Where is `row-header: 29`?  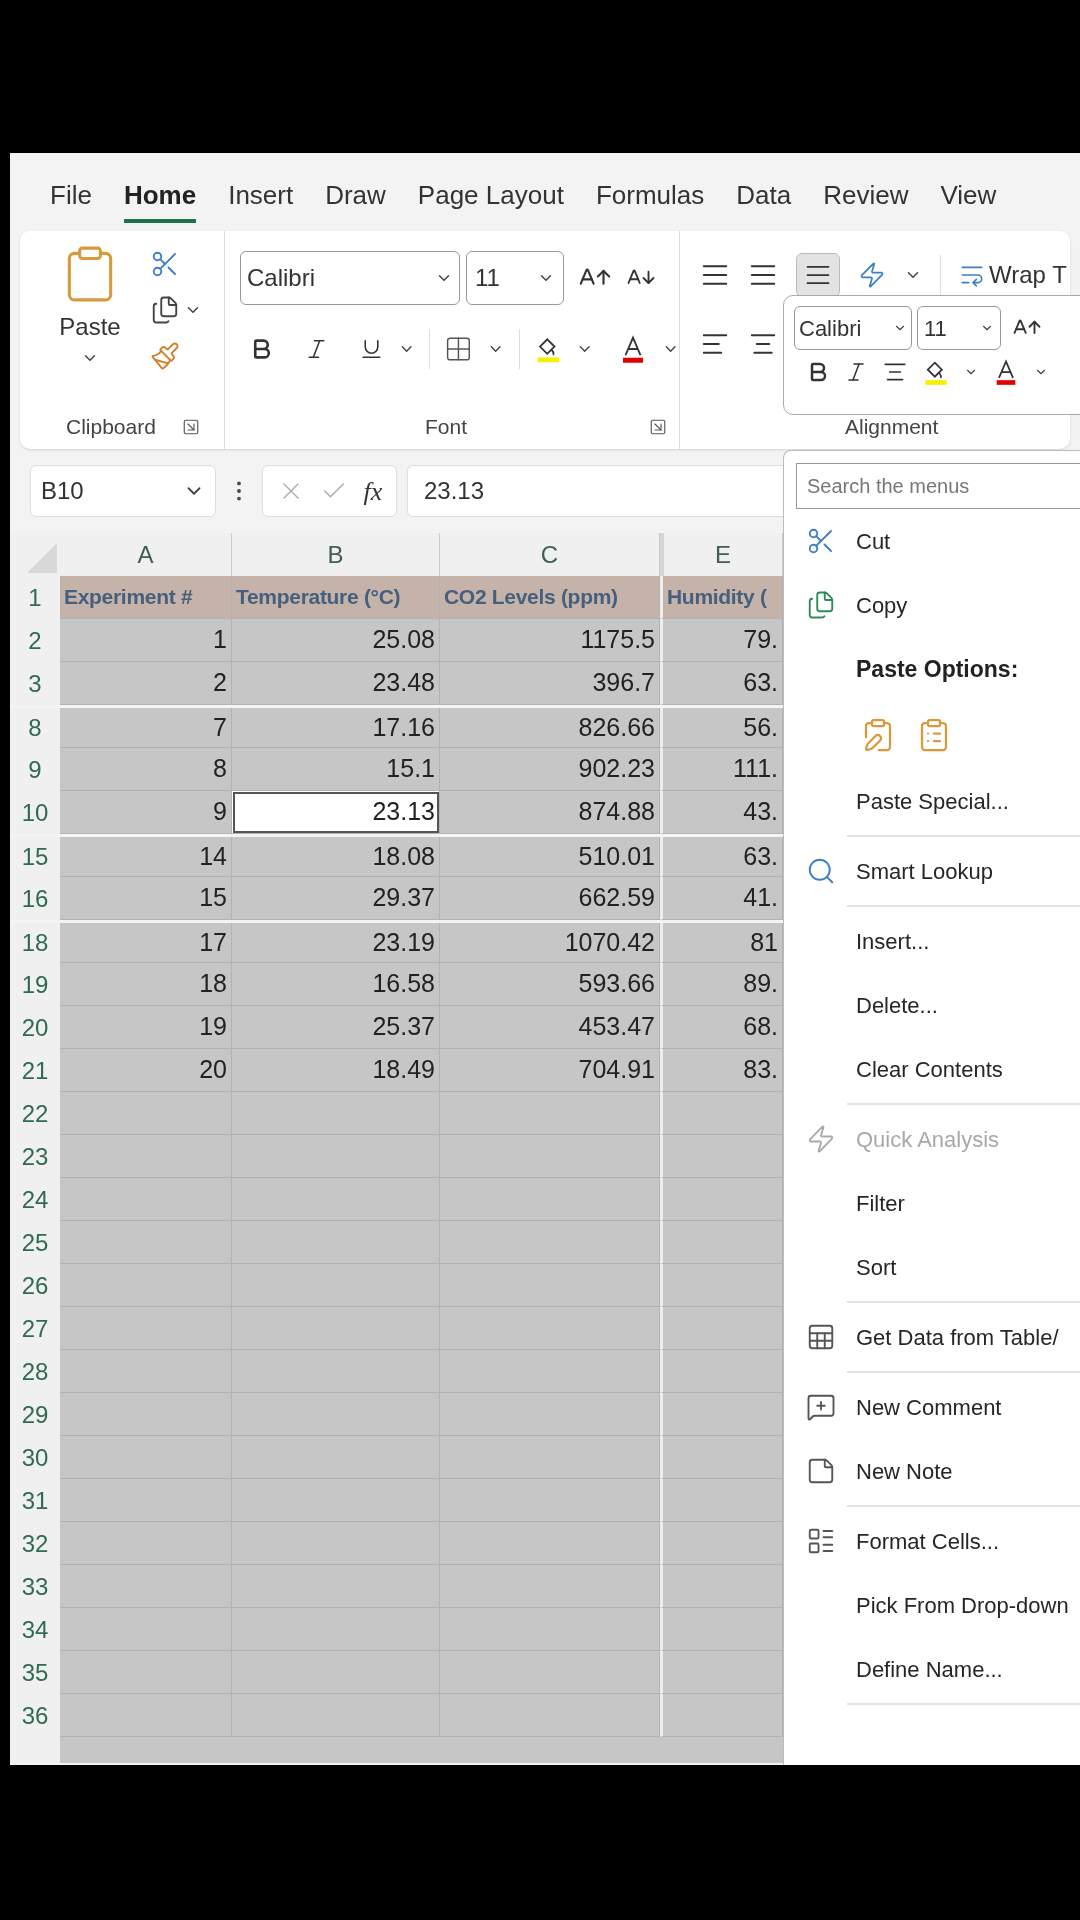 row-header: 29 is located at coordinates (35, 1414).